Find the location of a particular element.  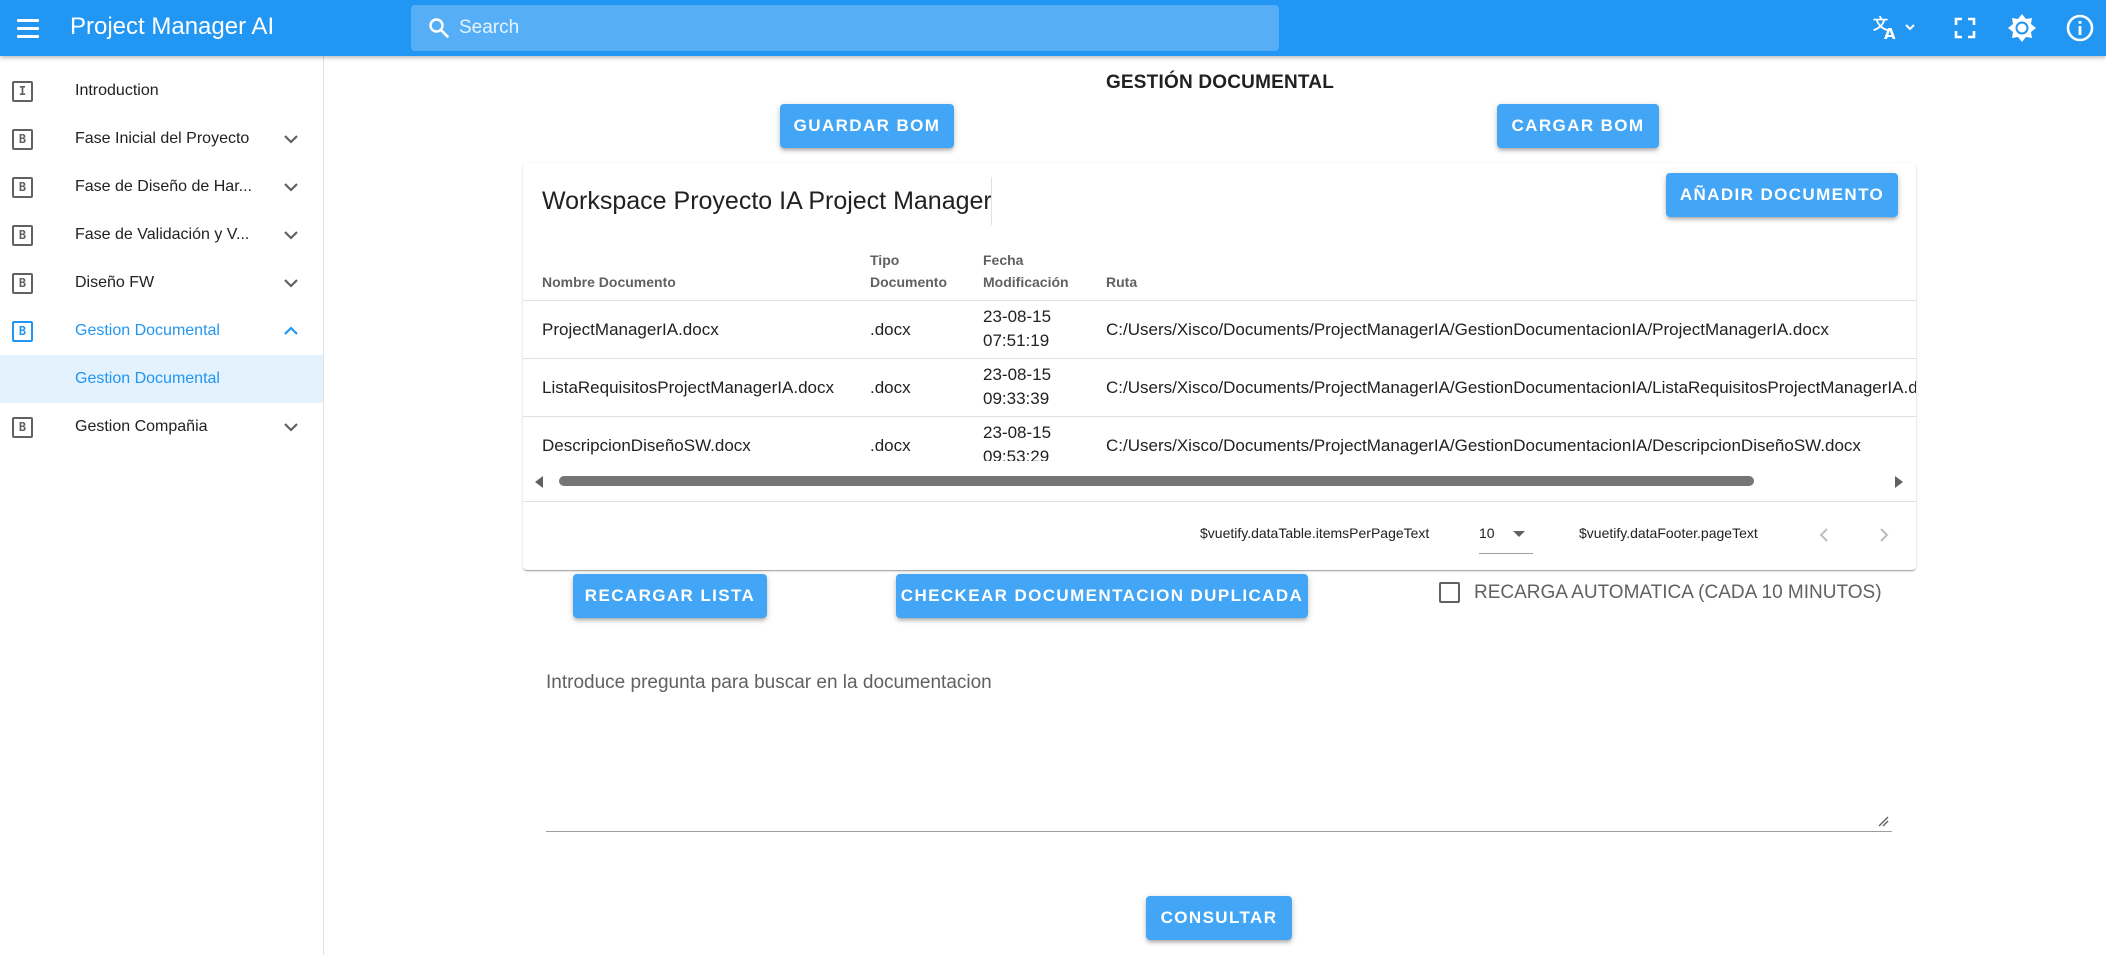

app-bar: Project Manager AI 文 A is located at coordinates (1053, 28).